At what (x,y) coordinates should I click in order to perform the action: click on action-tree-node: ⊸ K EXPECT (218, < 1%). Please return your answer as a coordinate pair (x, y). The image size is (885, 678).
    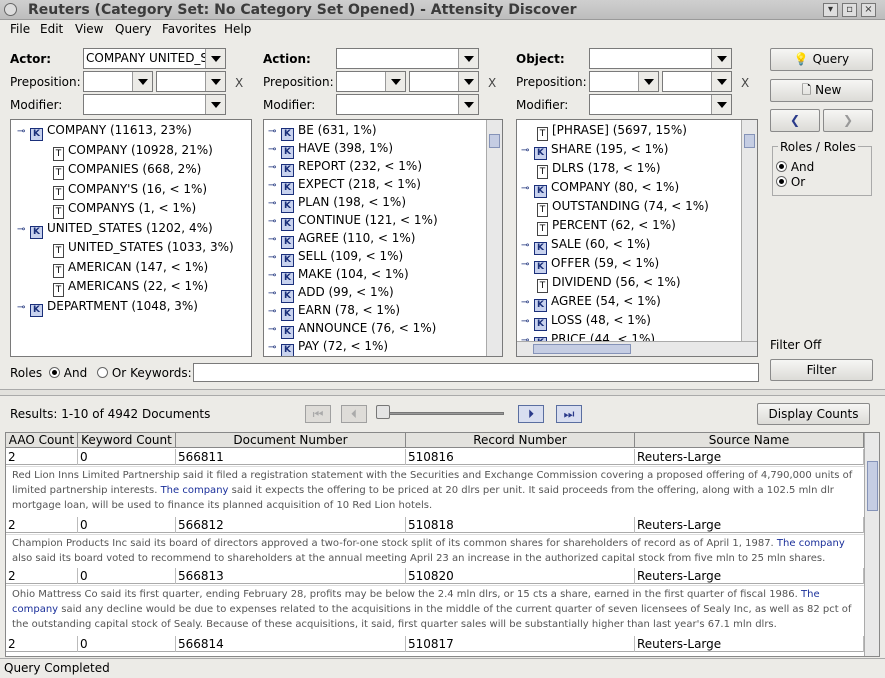
    Looking at the image, I should click on (344, 185).